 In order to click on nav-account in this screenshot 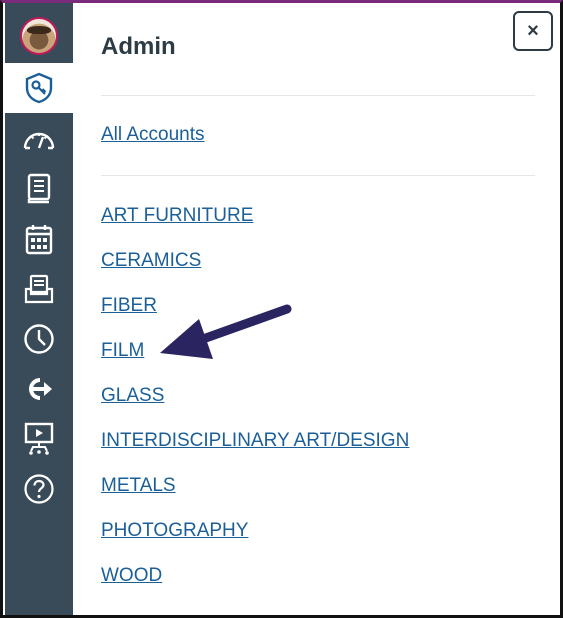, I will do `click(39, 36)`.